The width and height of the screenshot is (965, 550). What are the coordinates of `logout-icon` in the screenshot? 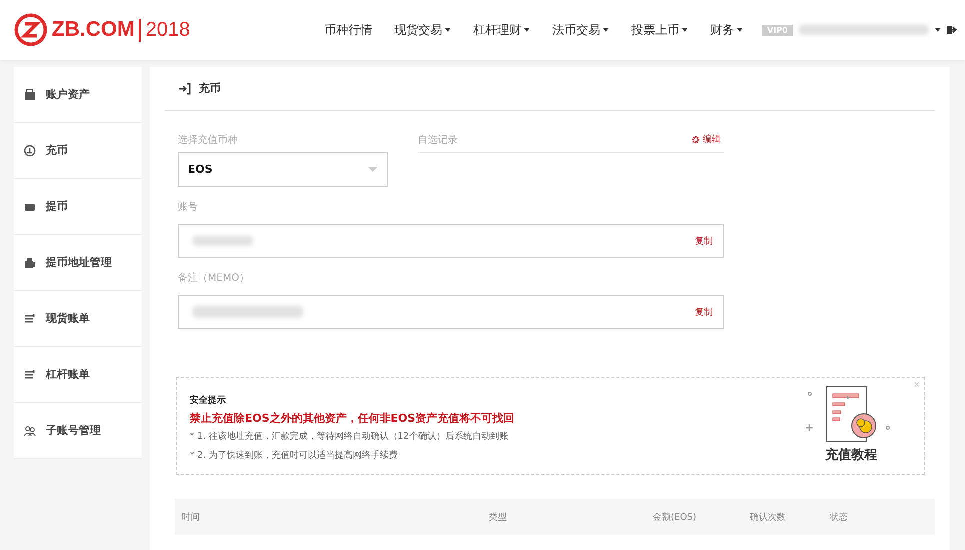 It's located at (952, 30).